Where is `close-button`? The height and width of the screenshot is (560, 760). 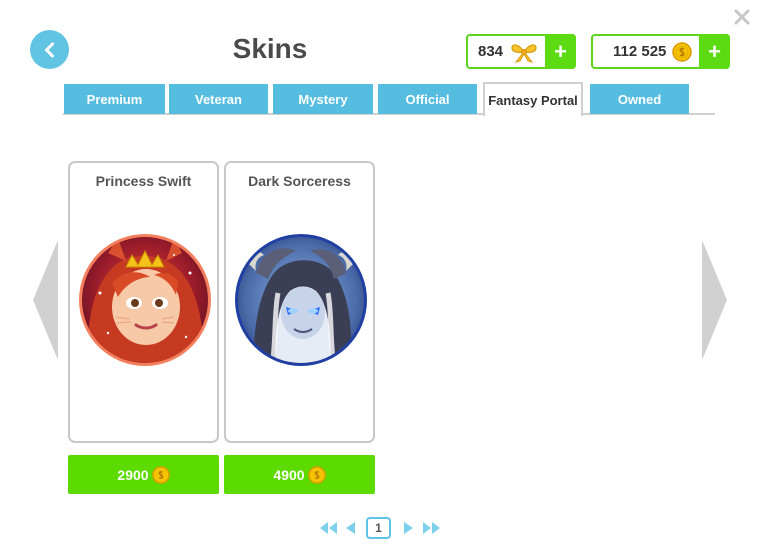 close-button is located at coordinates (742, 17).